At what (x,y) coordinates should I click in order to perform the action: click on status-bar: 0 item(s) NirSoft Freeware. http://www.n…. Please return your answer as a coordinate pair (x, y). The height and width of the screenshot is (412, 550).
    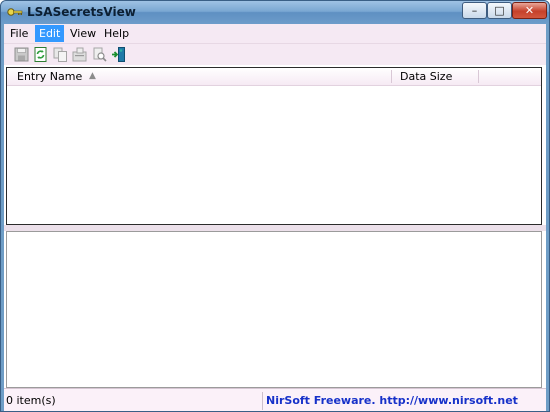
    Looking at the image, I should click on (275, 399).